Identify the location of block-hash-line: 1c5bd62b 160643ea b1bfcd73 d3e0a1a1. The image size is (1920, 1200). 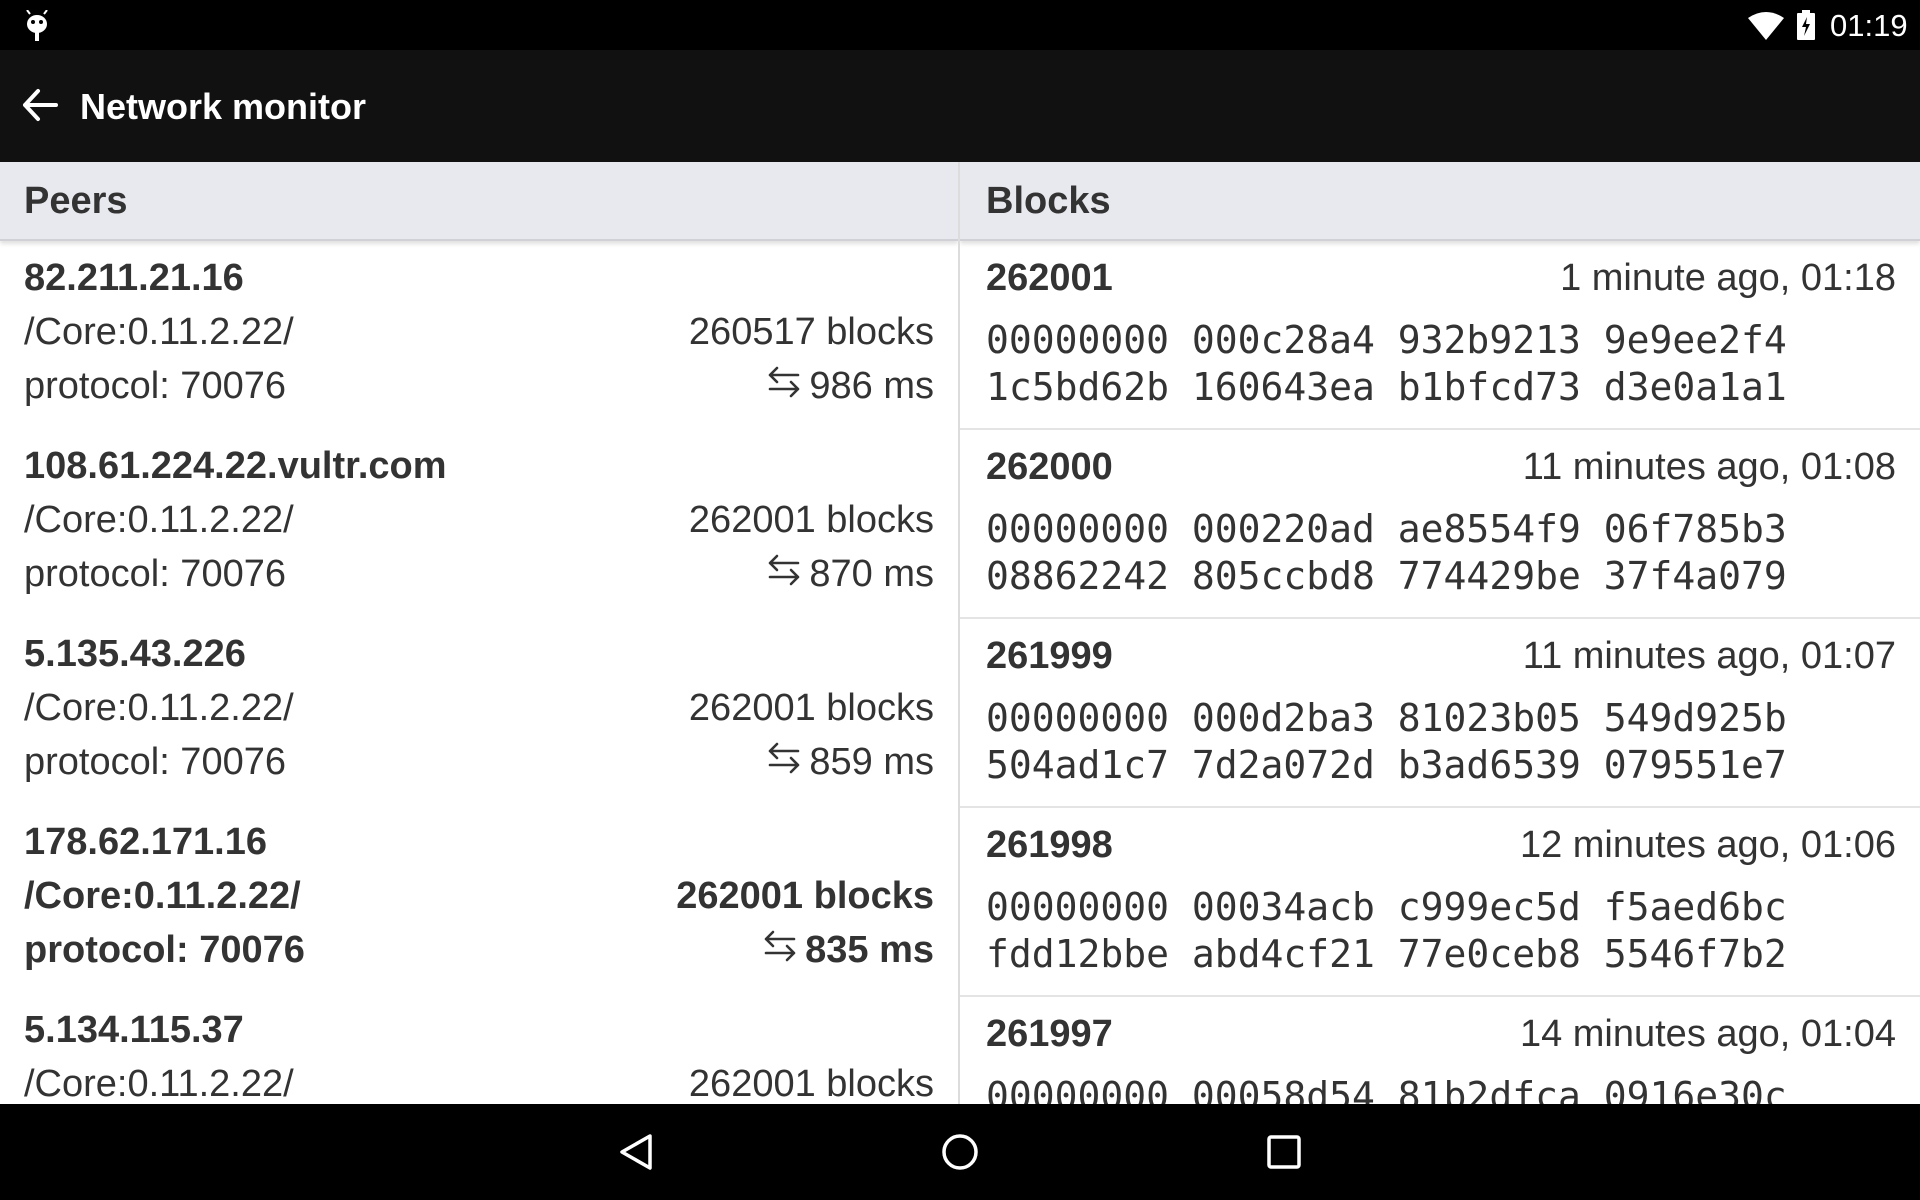
(1386, 387).